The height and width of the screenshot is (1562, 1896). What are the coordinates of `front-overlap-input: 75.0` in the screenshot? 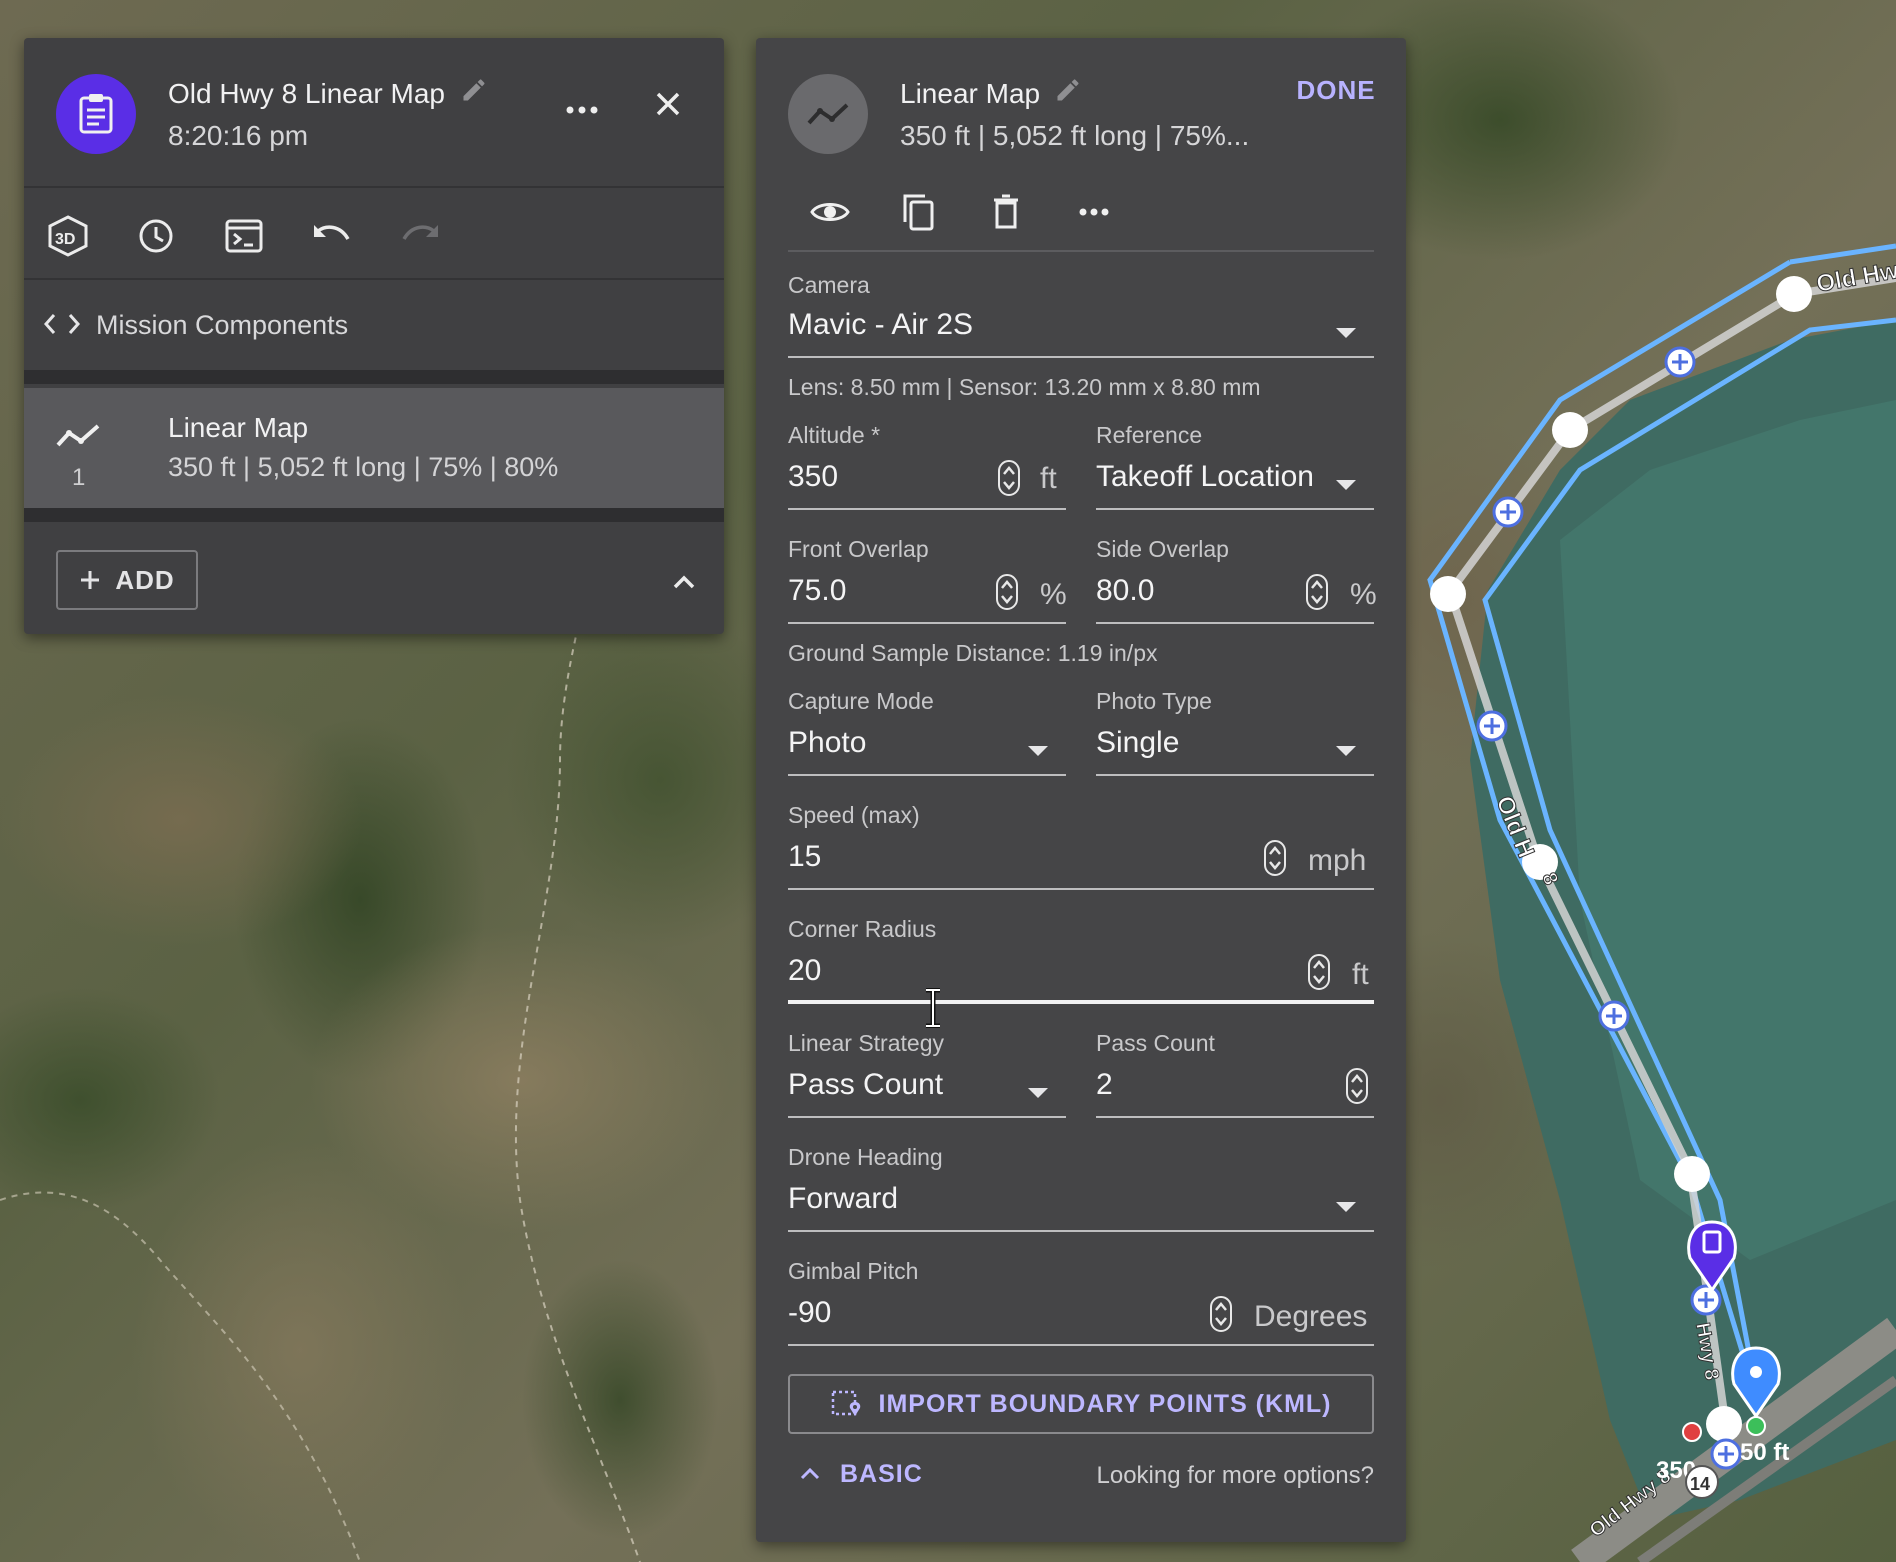 It's located at (888, 591).